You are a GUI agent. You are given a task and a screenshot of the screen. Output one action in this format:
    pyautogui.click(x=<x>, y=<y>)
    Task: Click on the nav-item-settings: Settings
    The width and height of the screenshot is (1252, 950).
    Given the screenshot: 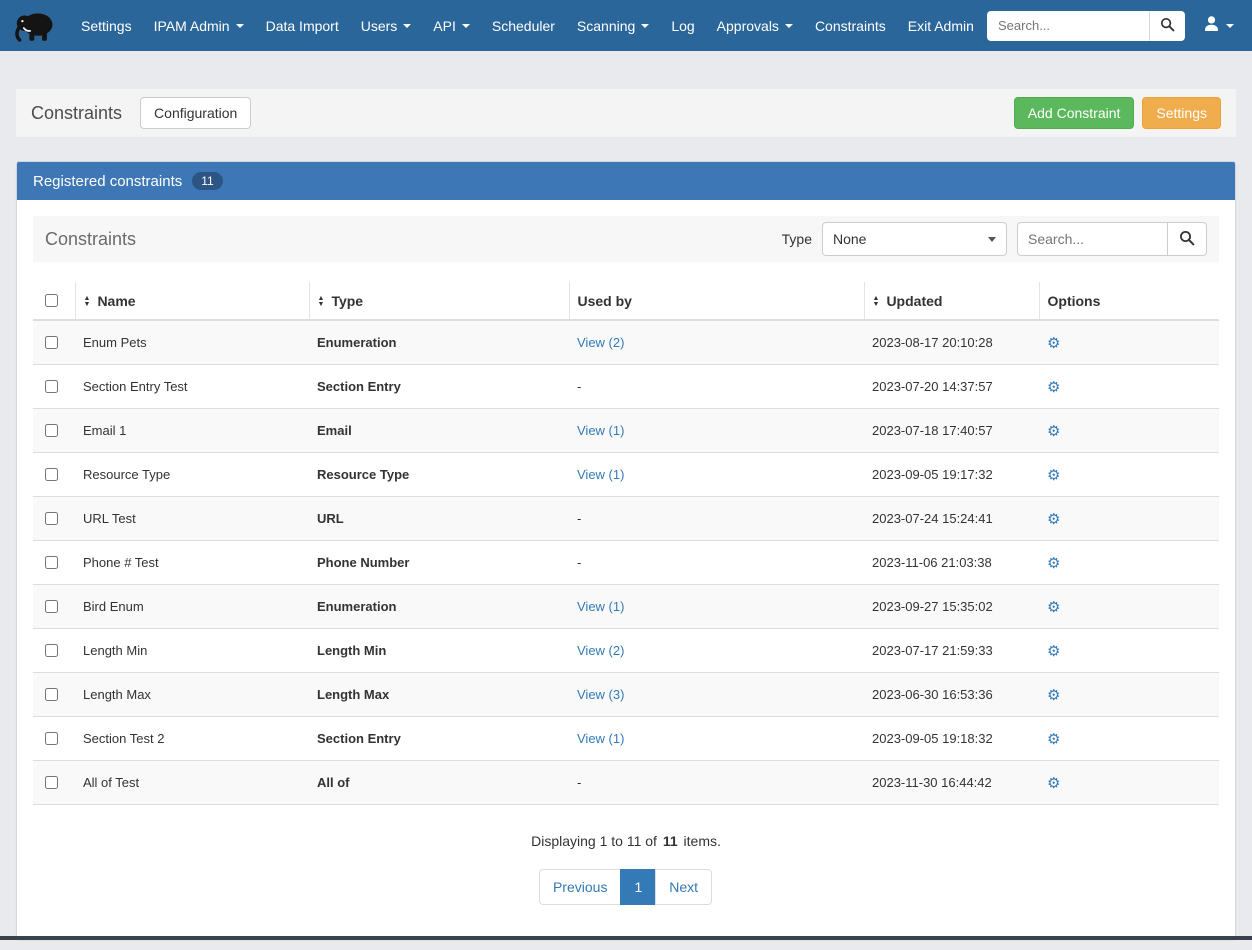 What is the action you would take?
    pyautogui.click(x=106, y=26)
    